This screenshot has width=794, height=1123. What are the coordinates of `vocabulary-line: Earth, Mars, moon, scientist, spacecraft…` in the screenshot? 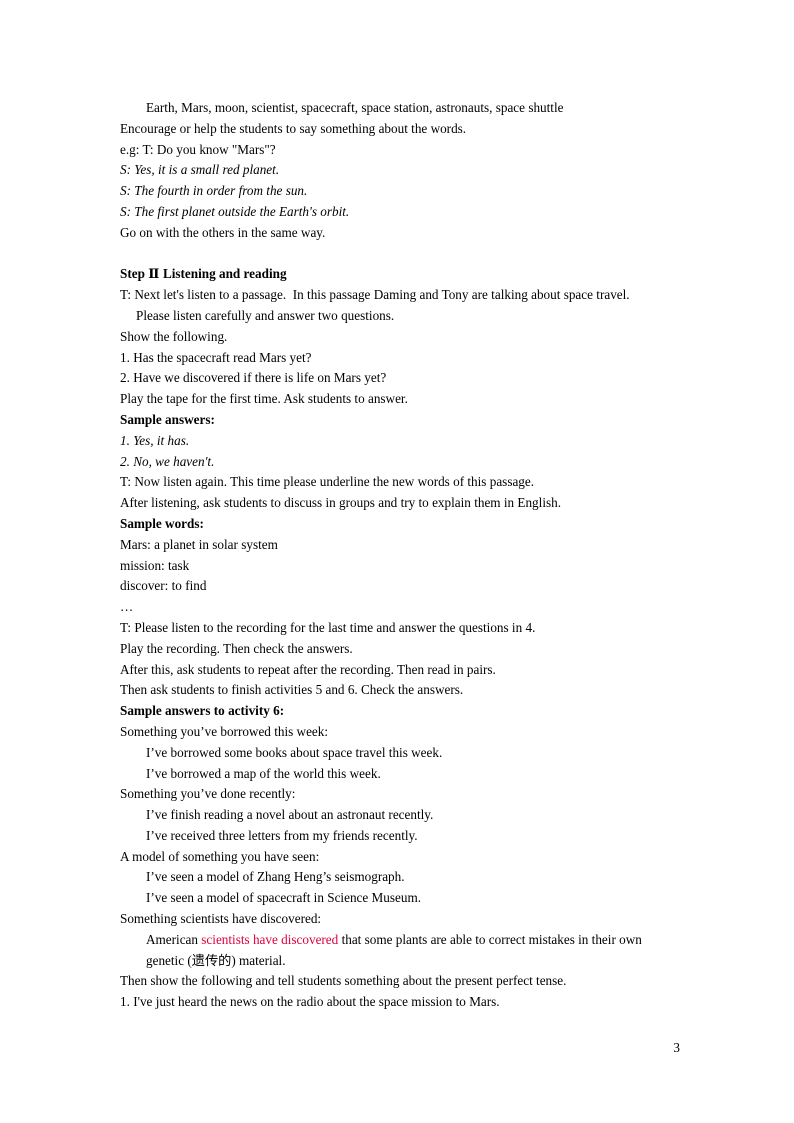 It's located at (355, 107).